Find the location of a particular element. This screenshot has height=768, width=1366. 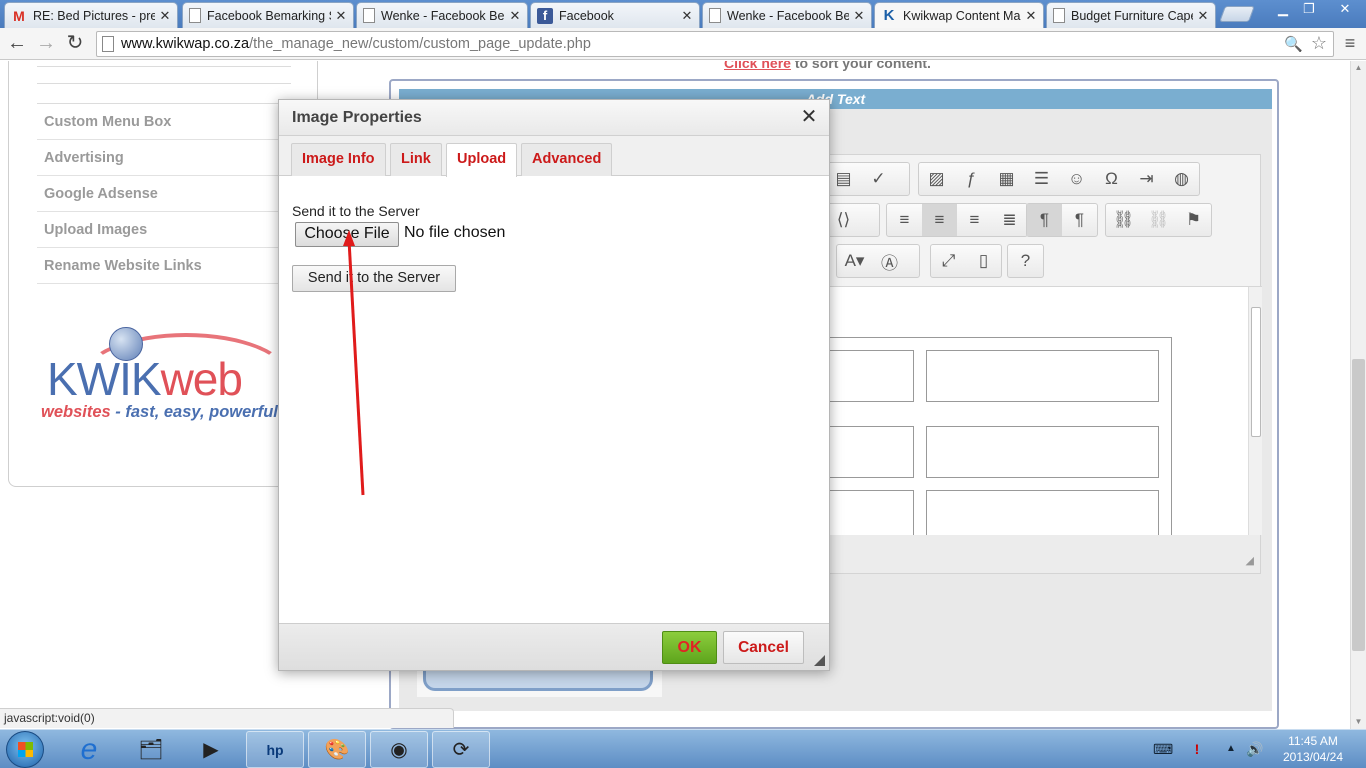

menu-icon: ≡ is located at coordinates (1350, 43).